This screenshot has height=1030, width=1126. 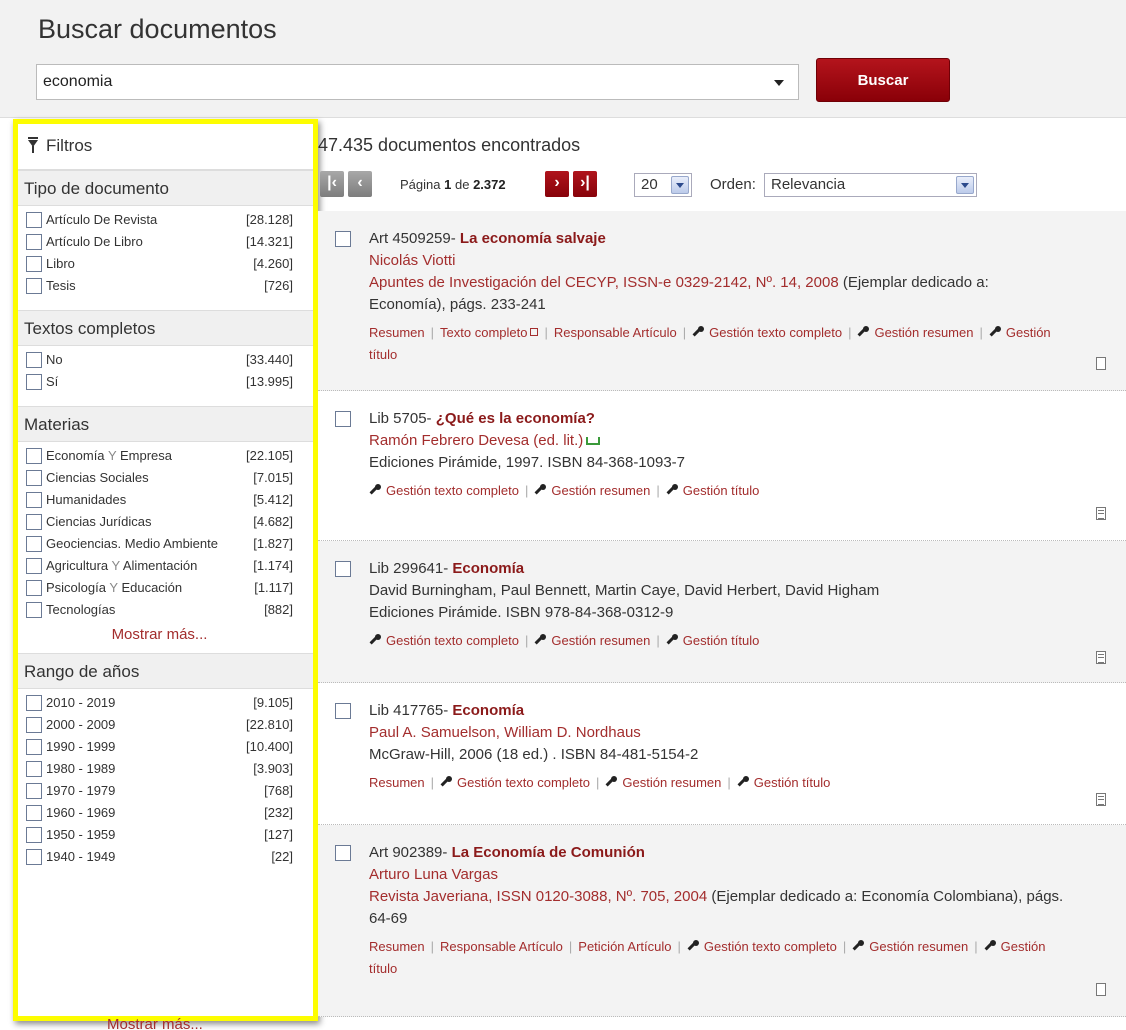 I want to click on result-title-line: Lib 5705- ¿Qué es la economía?, so click(x=719, y=419).